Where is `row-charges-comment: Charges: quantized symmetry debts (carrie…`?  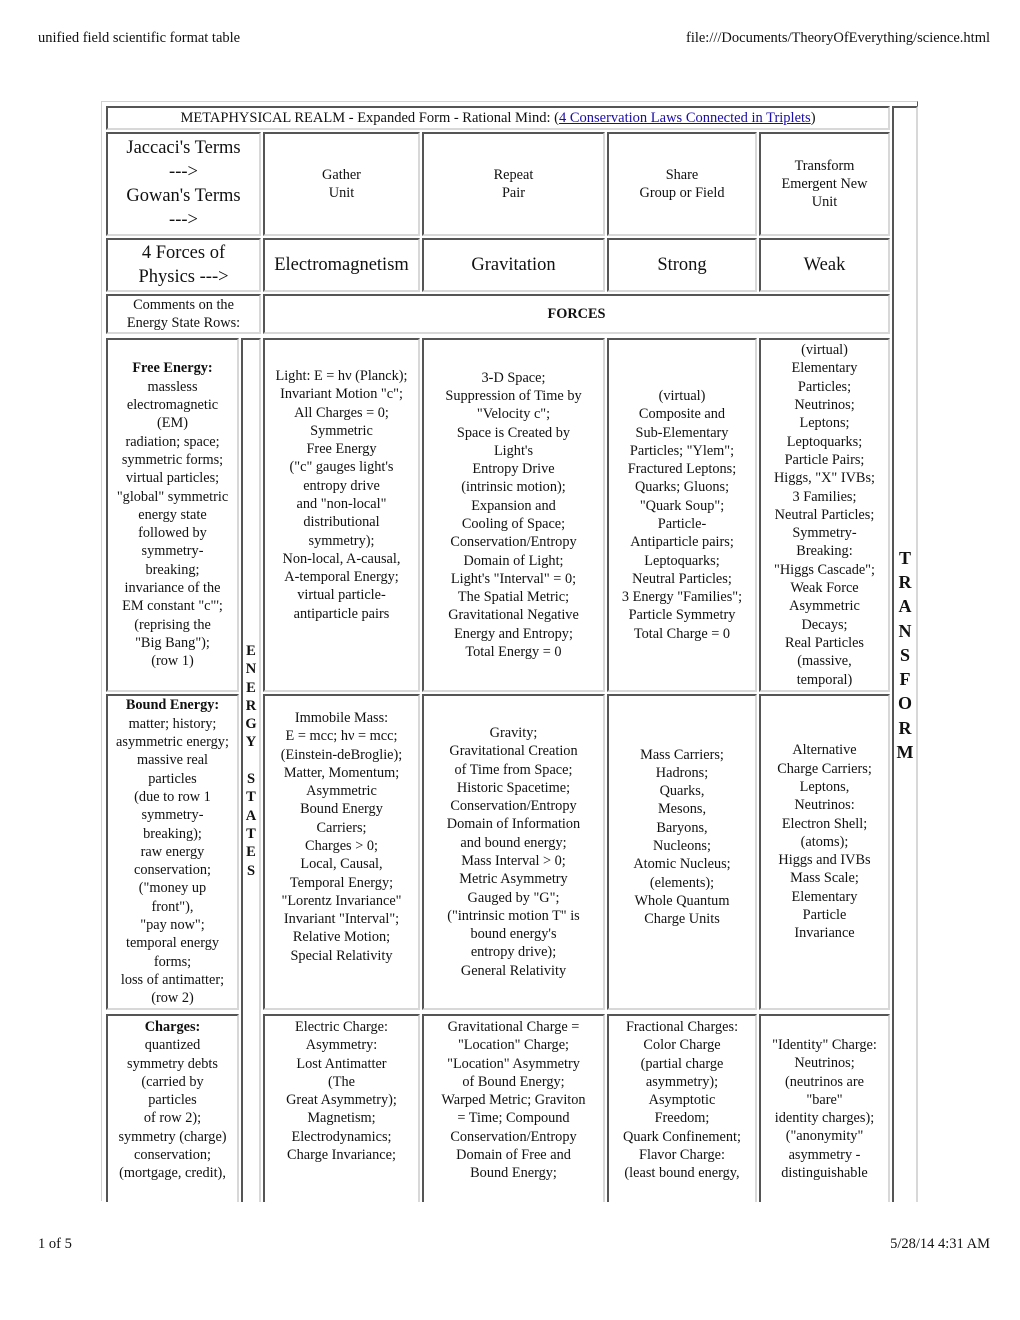 row-charges-comment: Charges: quantized symmetry debts (carrie… is located at coordinates (172, 1108).